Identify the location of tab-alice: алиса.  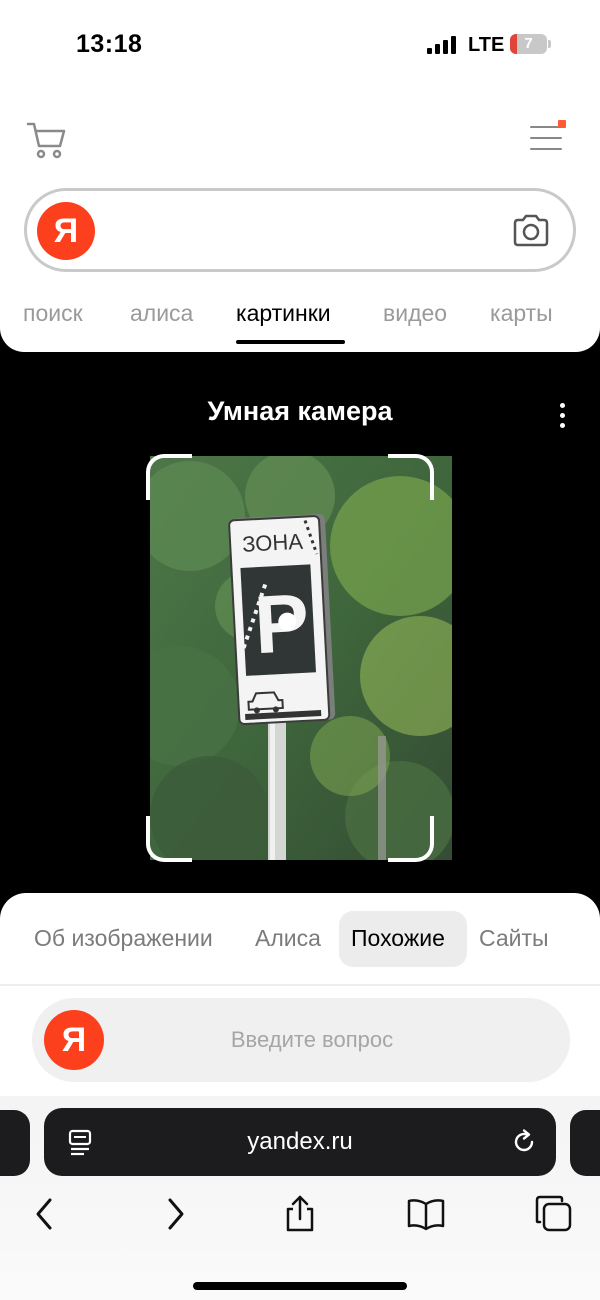
(161, 313).